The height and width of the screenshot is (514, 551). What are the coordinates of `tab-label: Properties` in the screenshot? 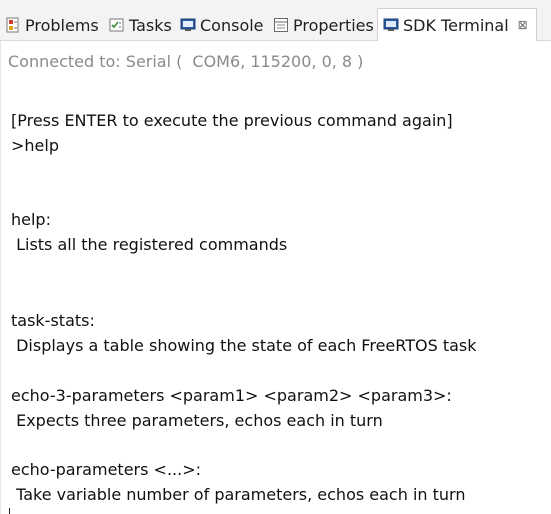 It's located at (333, 25).